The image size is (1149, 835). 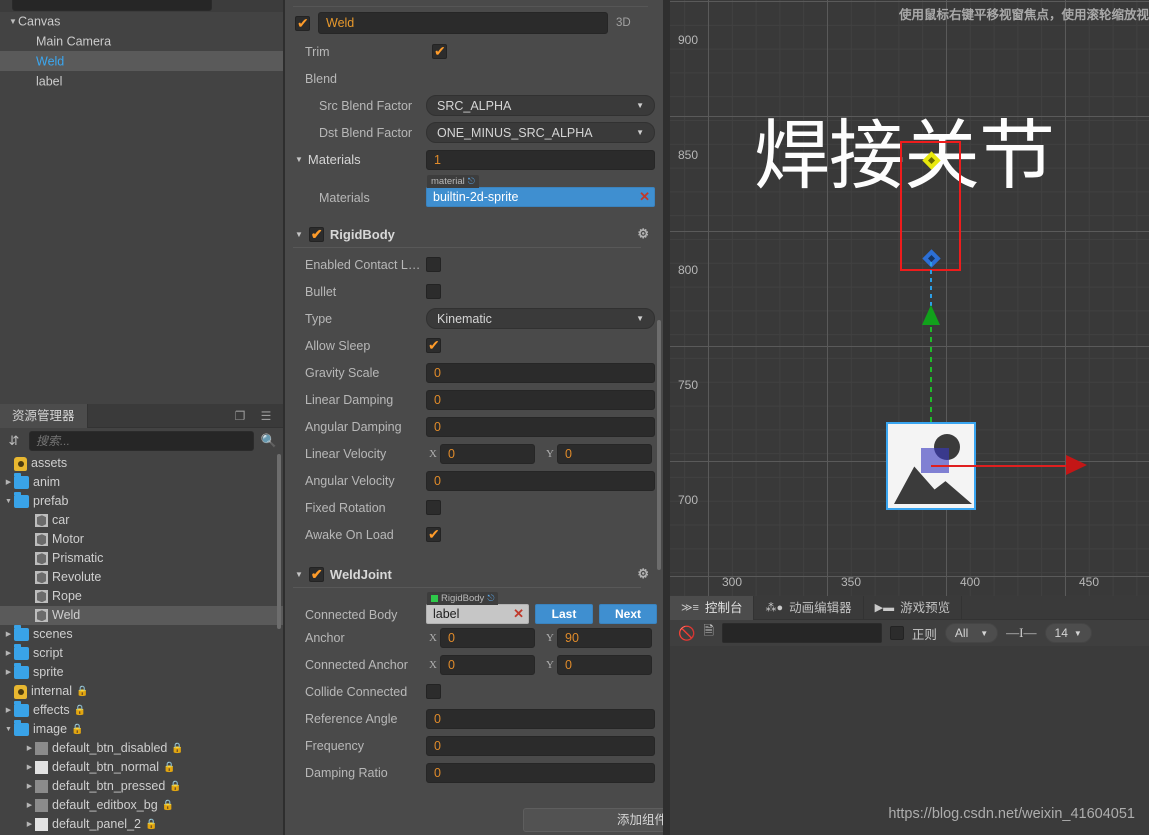 I want to click on console-tab: ▶▬ 游戏预览, so click(x=913, y=608).